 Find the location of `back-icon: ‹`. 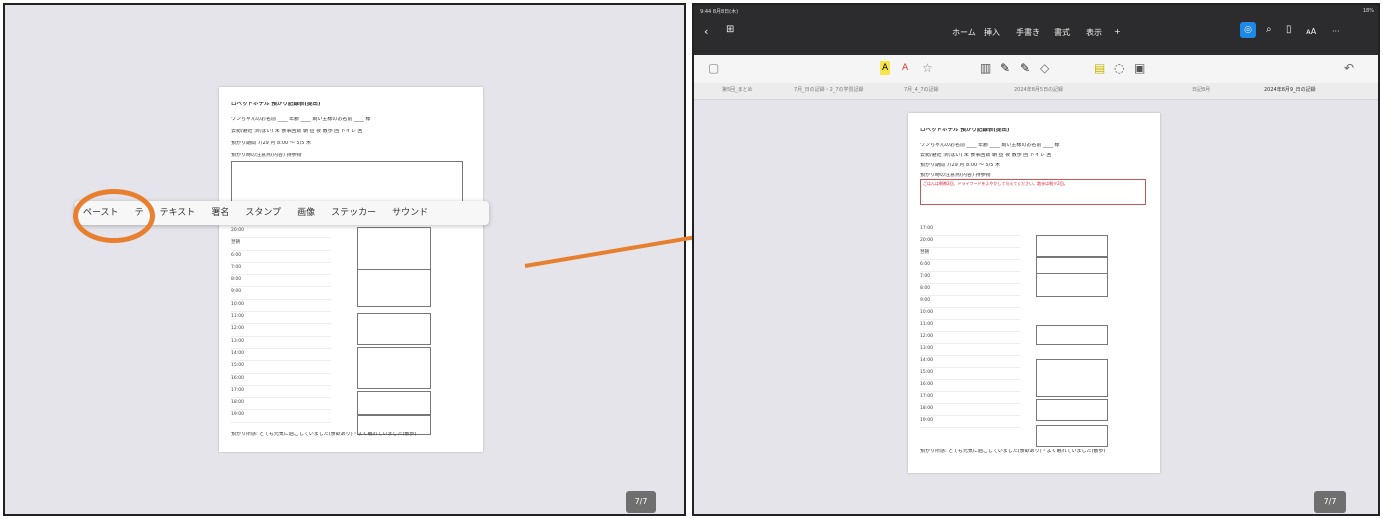

back-icon: ‹ is located at coordinates (706, 31).